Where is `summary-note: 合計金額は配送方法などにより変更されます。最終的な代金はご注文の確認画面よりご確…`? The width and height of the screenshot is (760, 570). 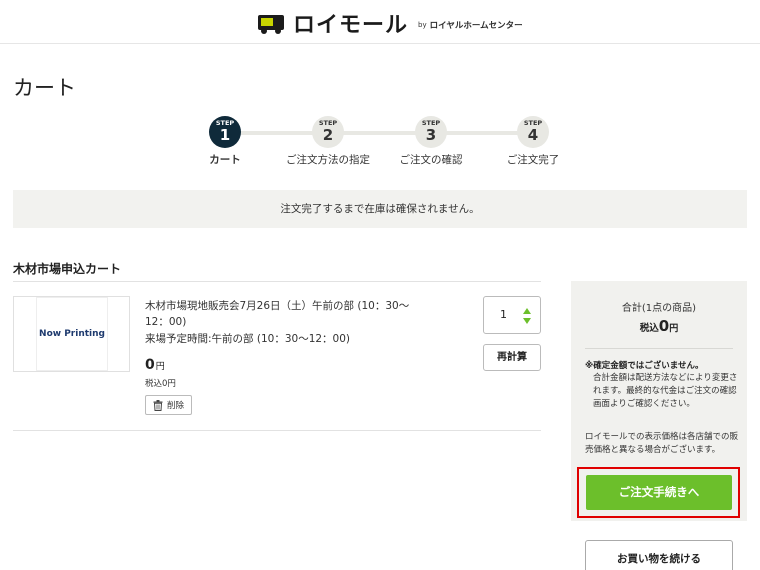 summary-note: 合計金額は配送方法などにより変更されます。最終的な代金はご注文の確認画面よりご確… is located at coordinates (665, 391).